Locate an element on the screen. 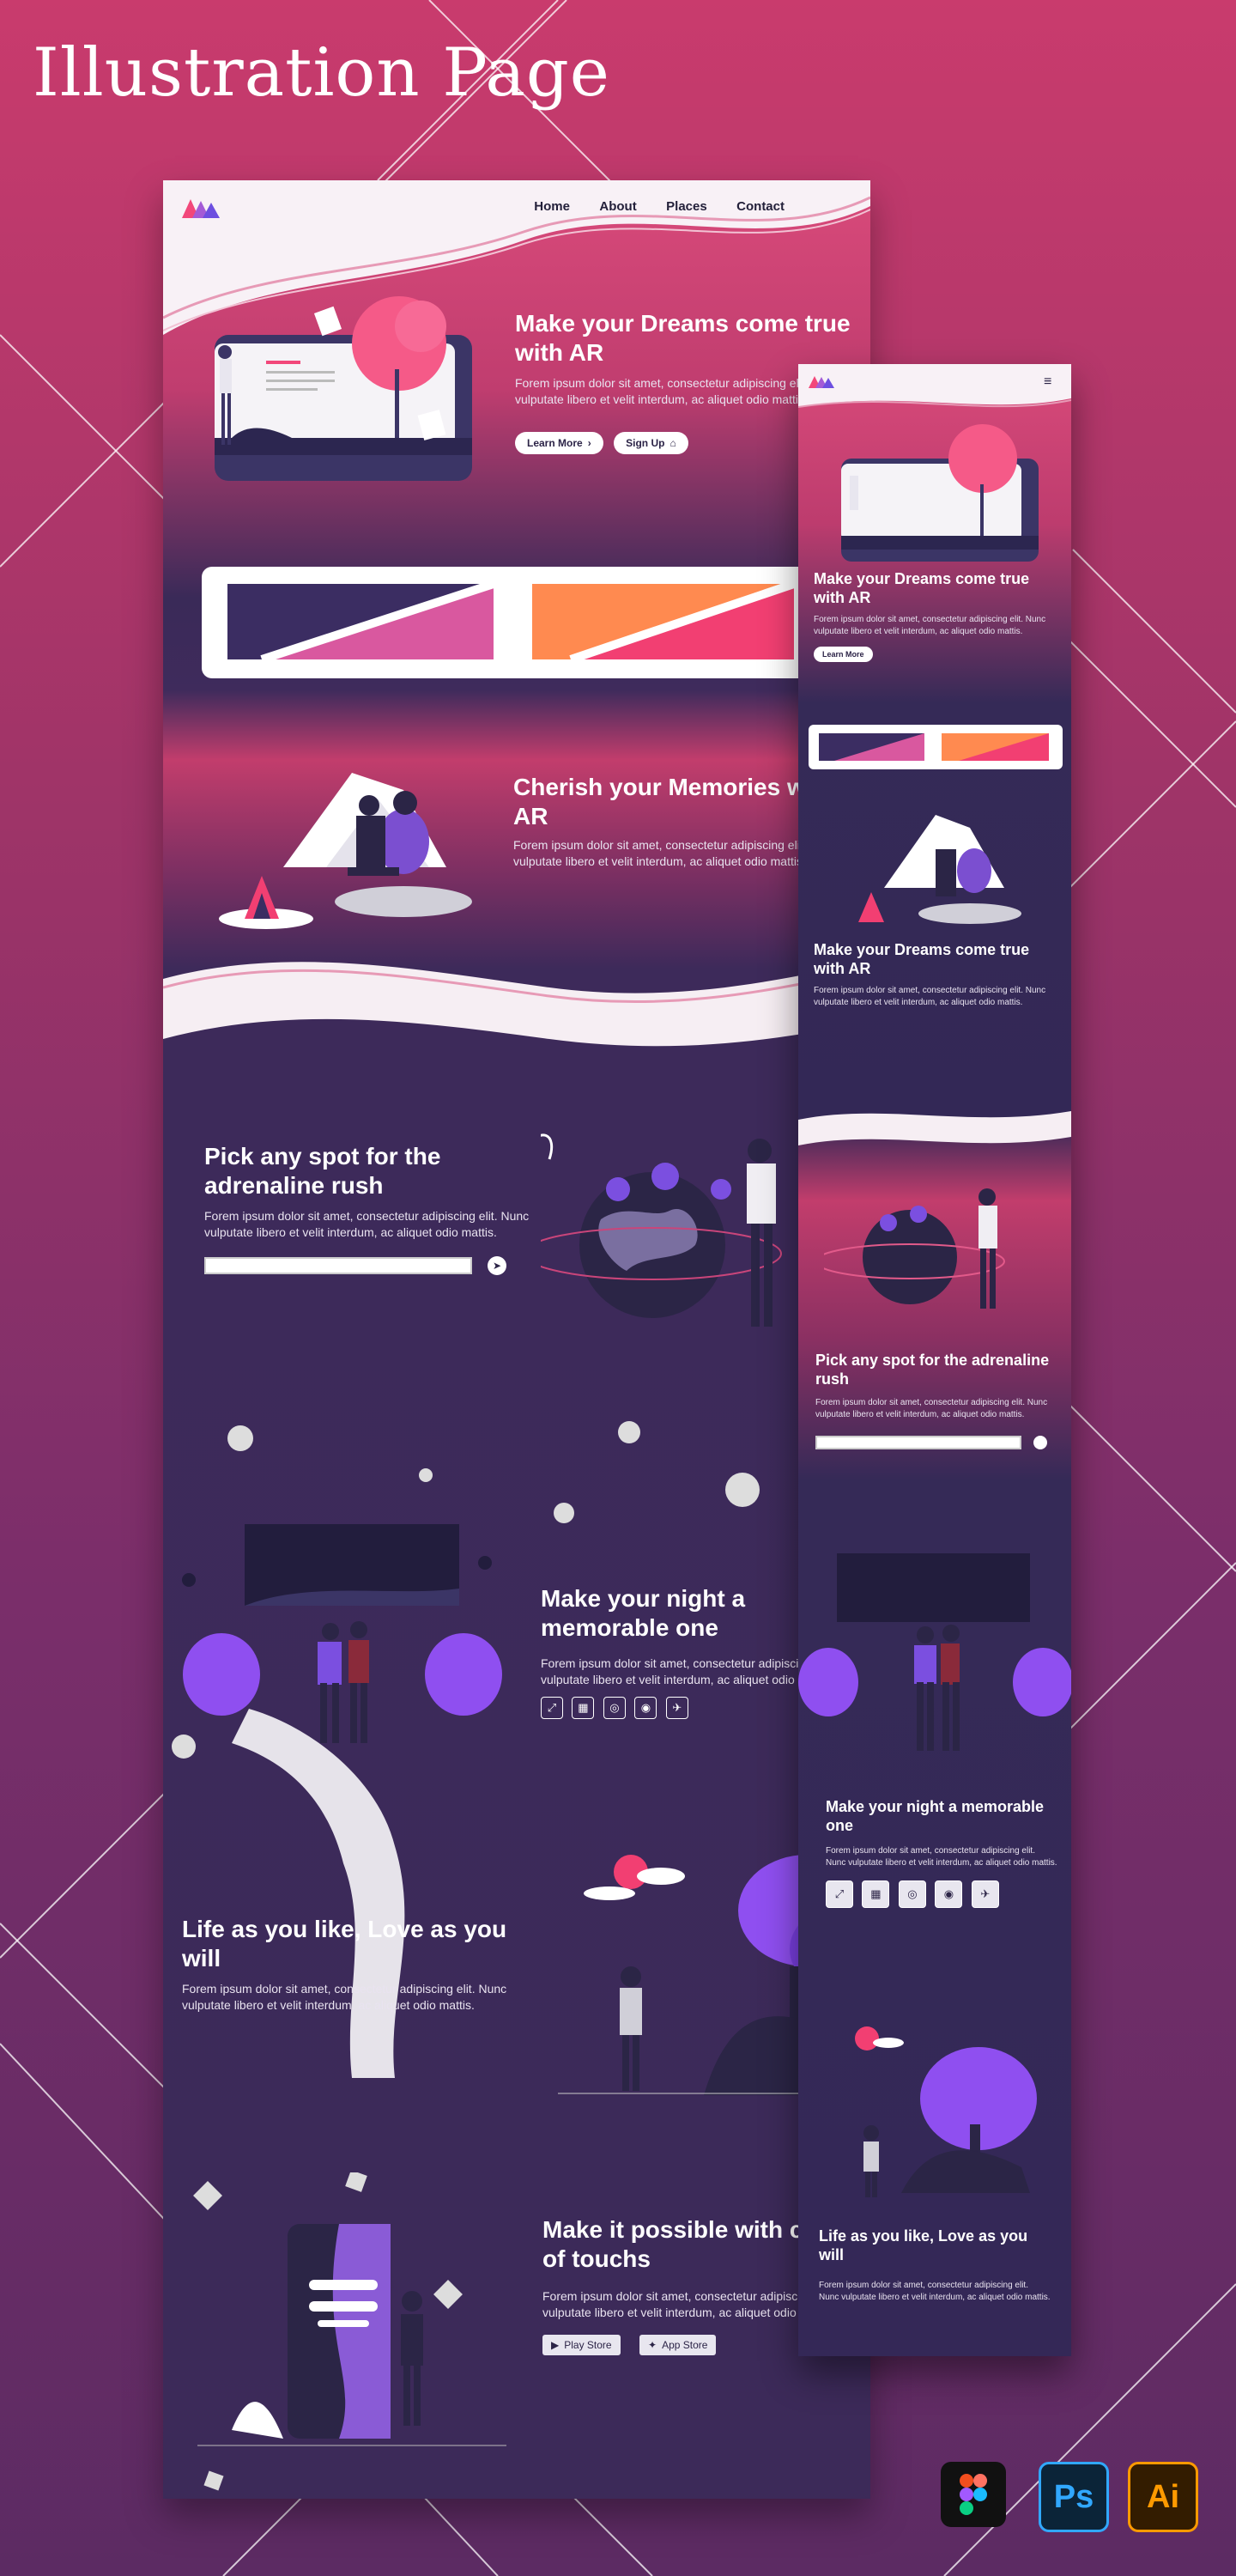 This screenshot has width=1236, height=2576. mobile-email-input is located at coordinates (918, 1443).